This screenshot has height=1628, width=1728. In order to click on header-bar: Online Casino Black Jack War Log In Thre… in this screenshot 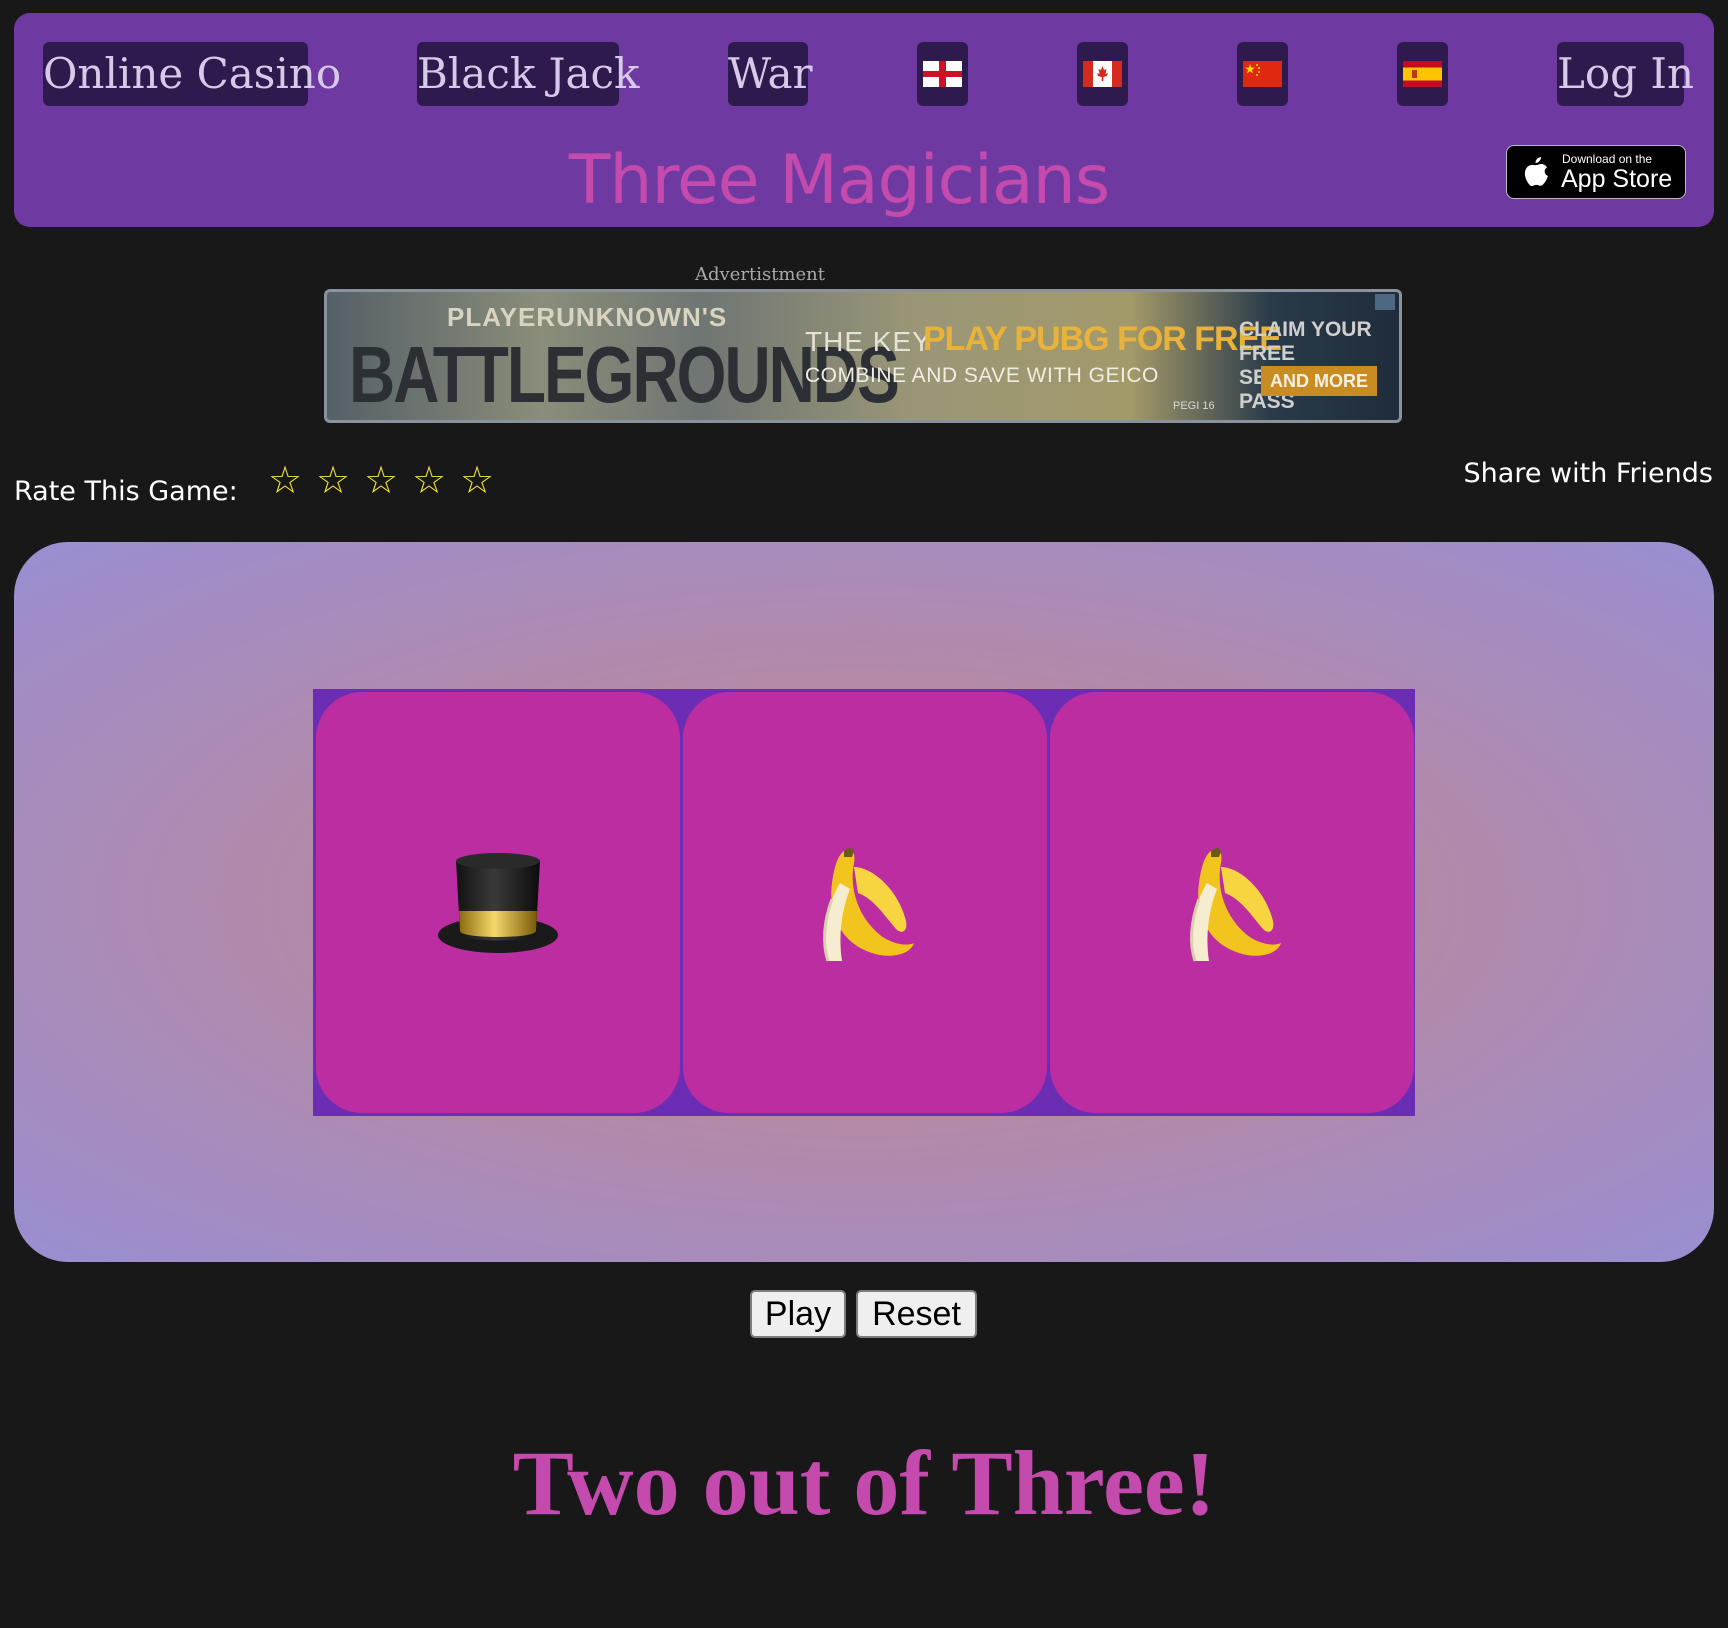, I will do `click(864, 120)`.